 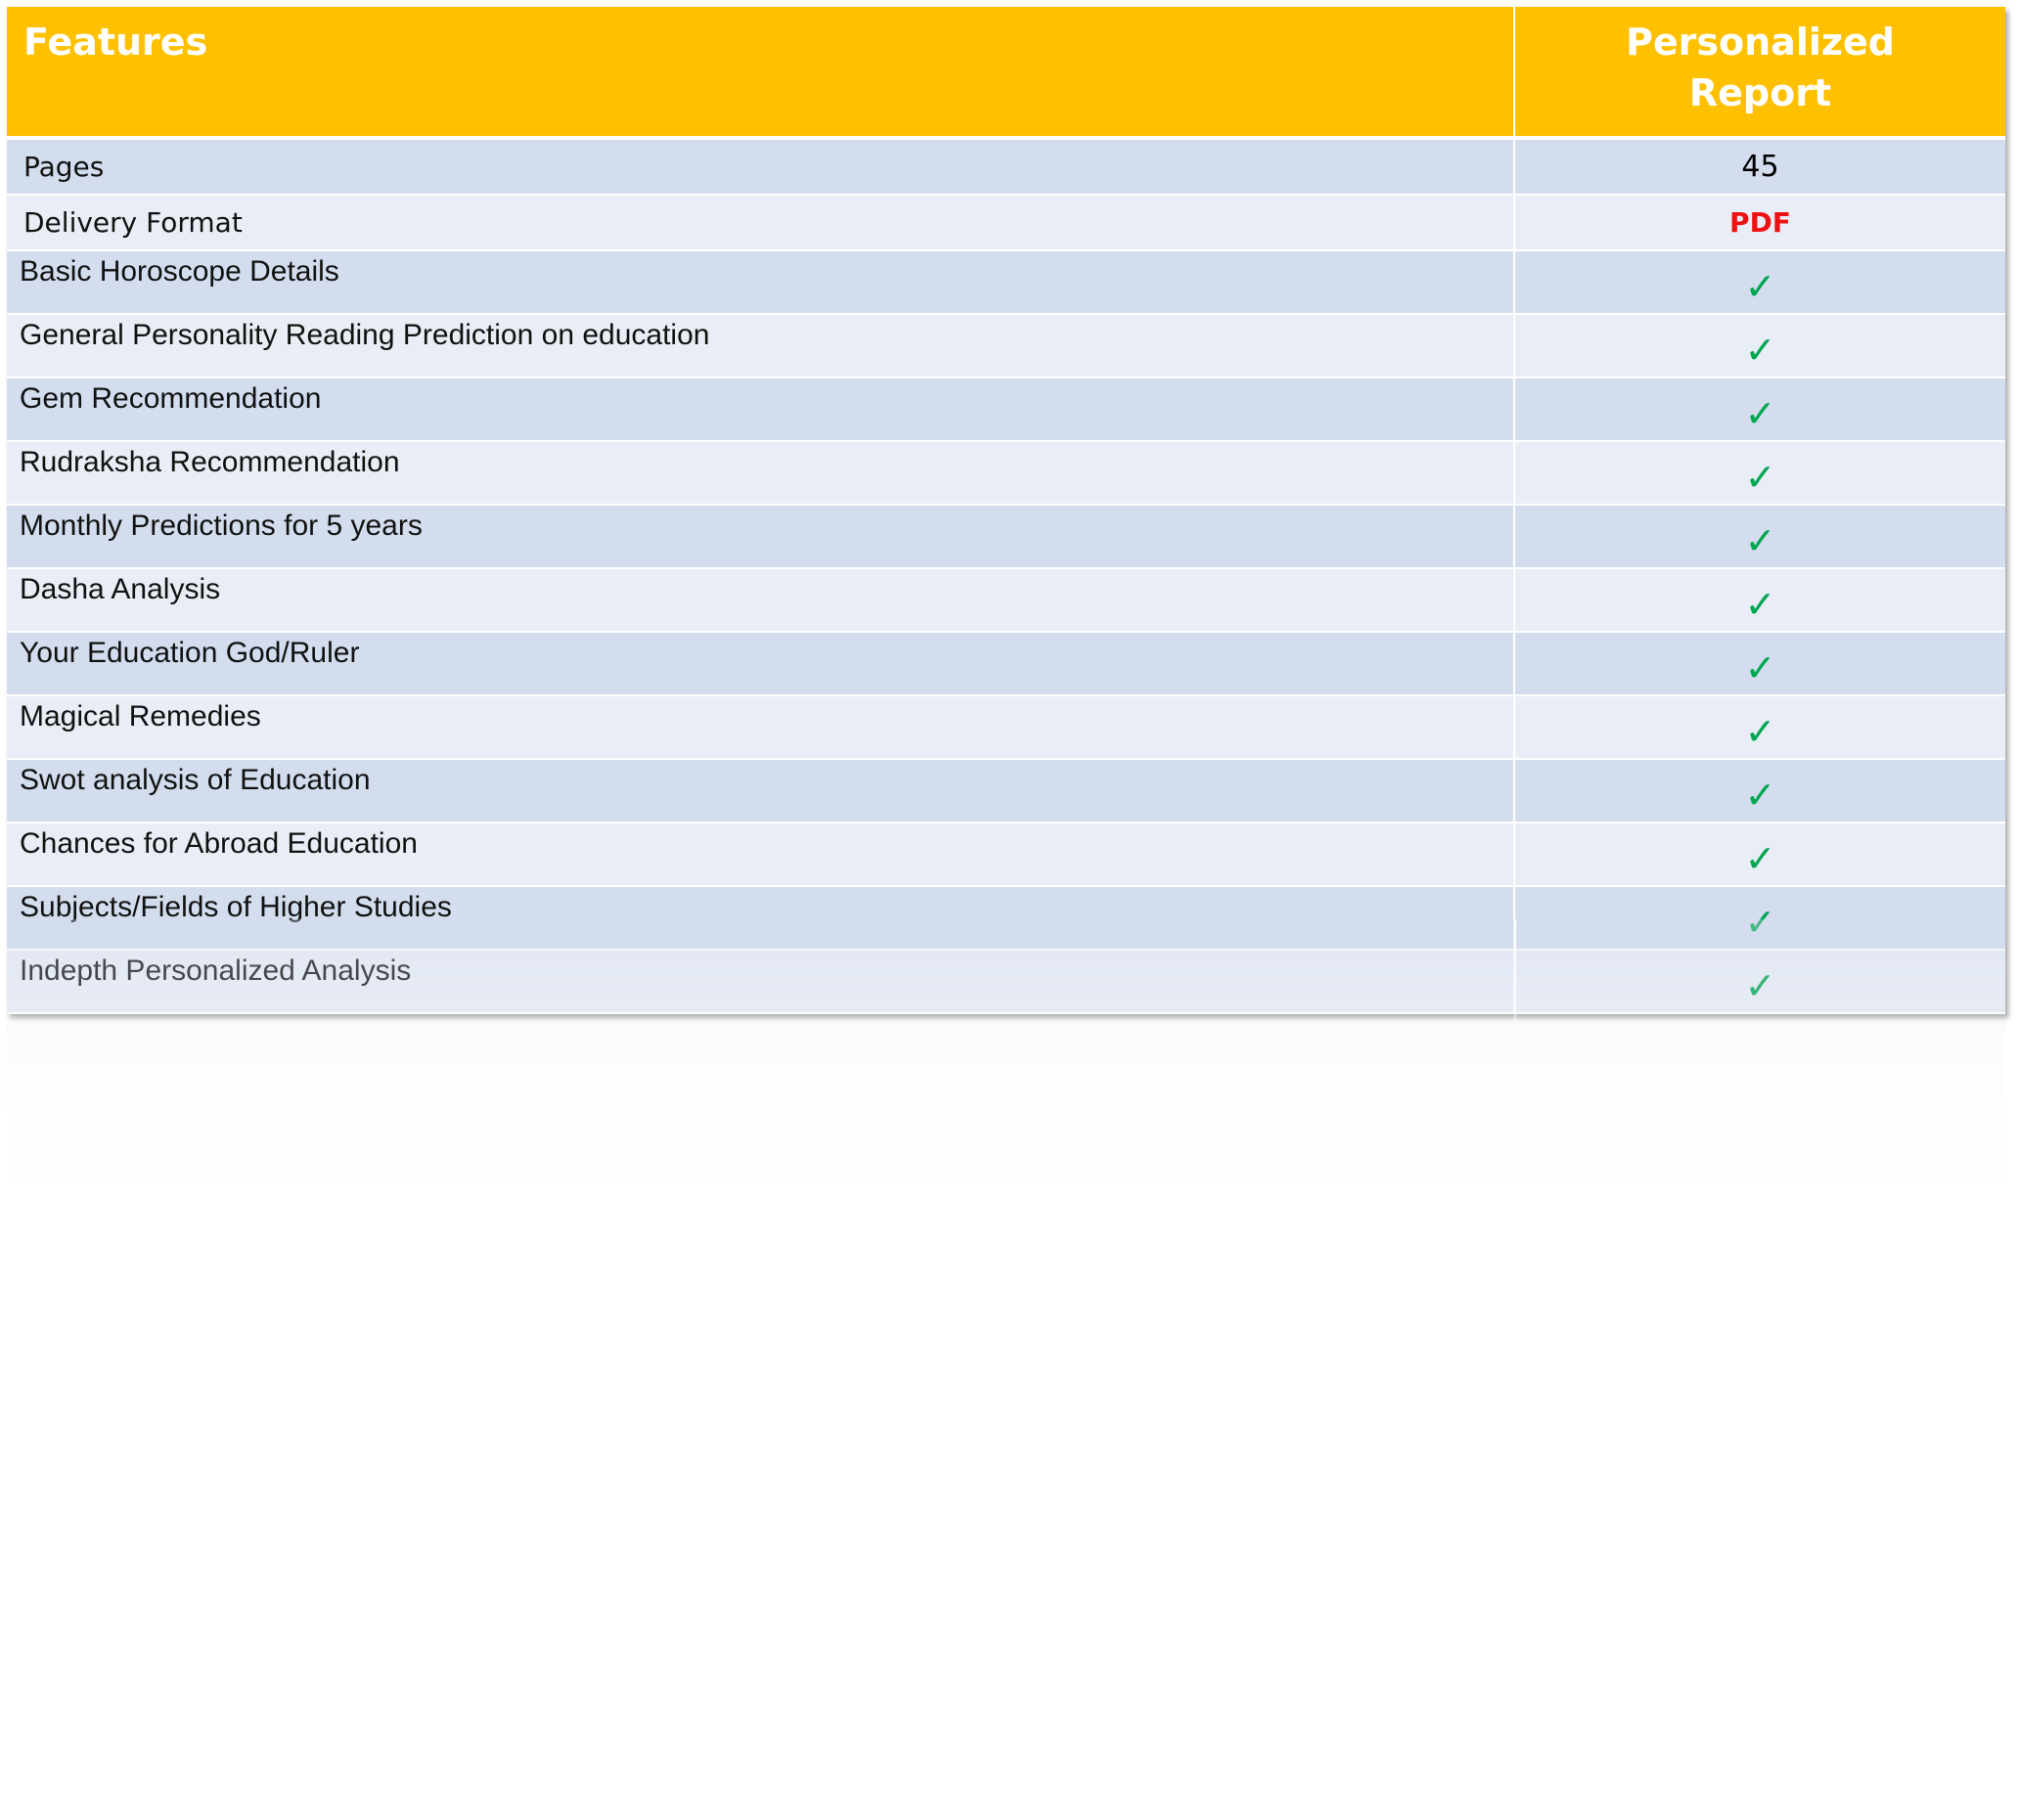 I want to click on delivery-format-value: PDF, so click(x=1759, y=223).